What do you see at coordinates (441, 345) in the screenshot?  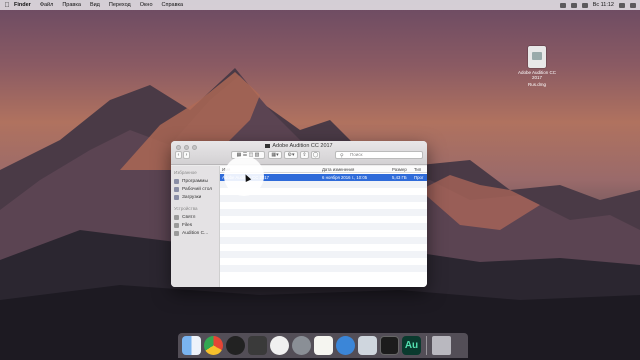 I see `trash-icon` at bounding box center [441, 345].